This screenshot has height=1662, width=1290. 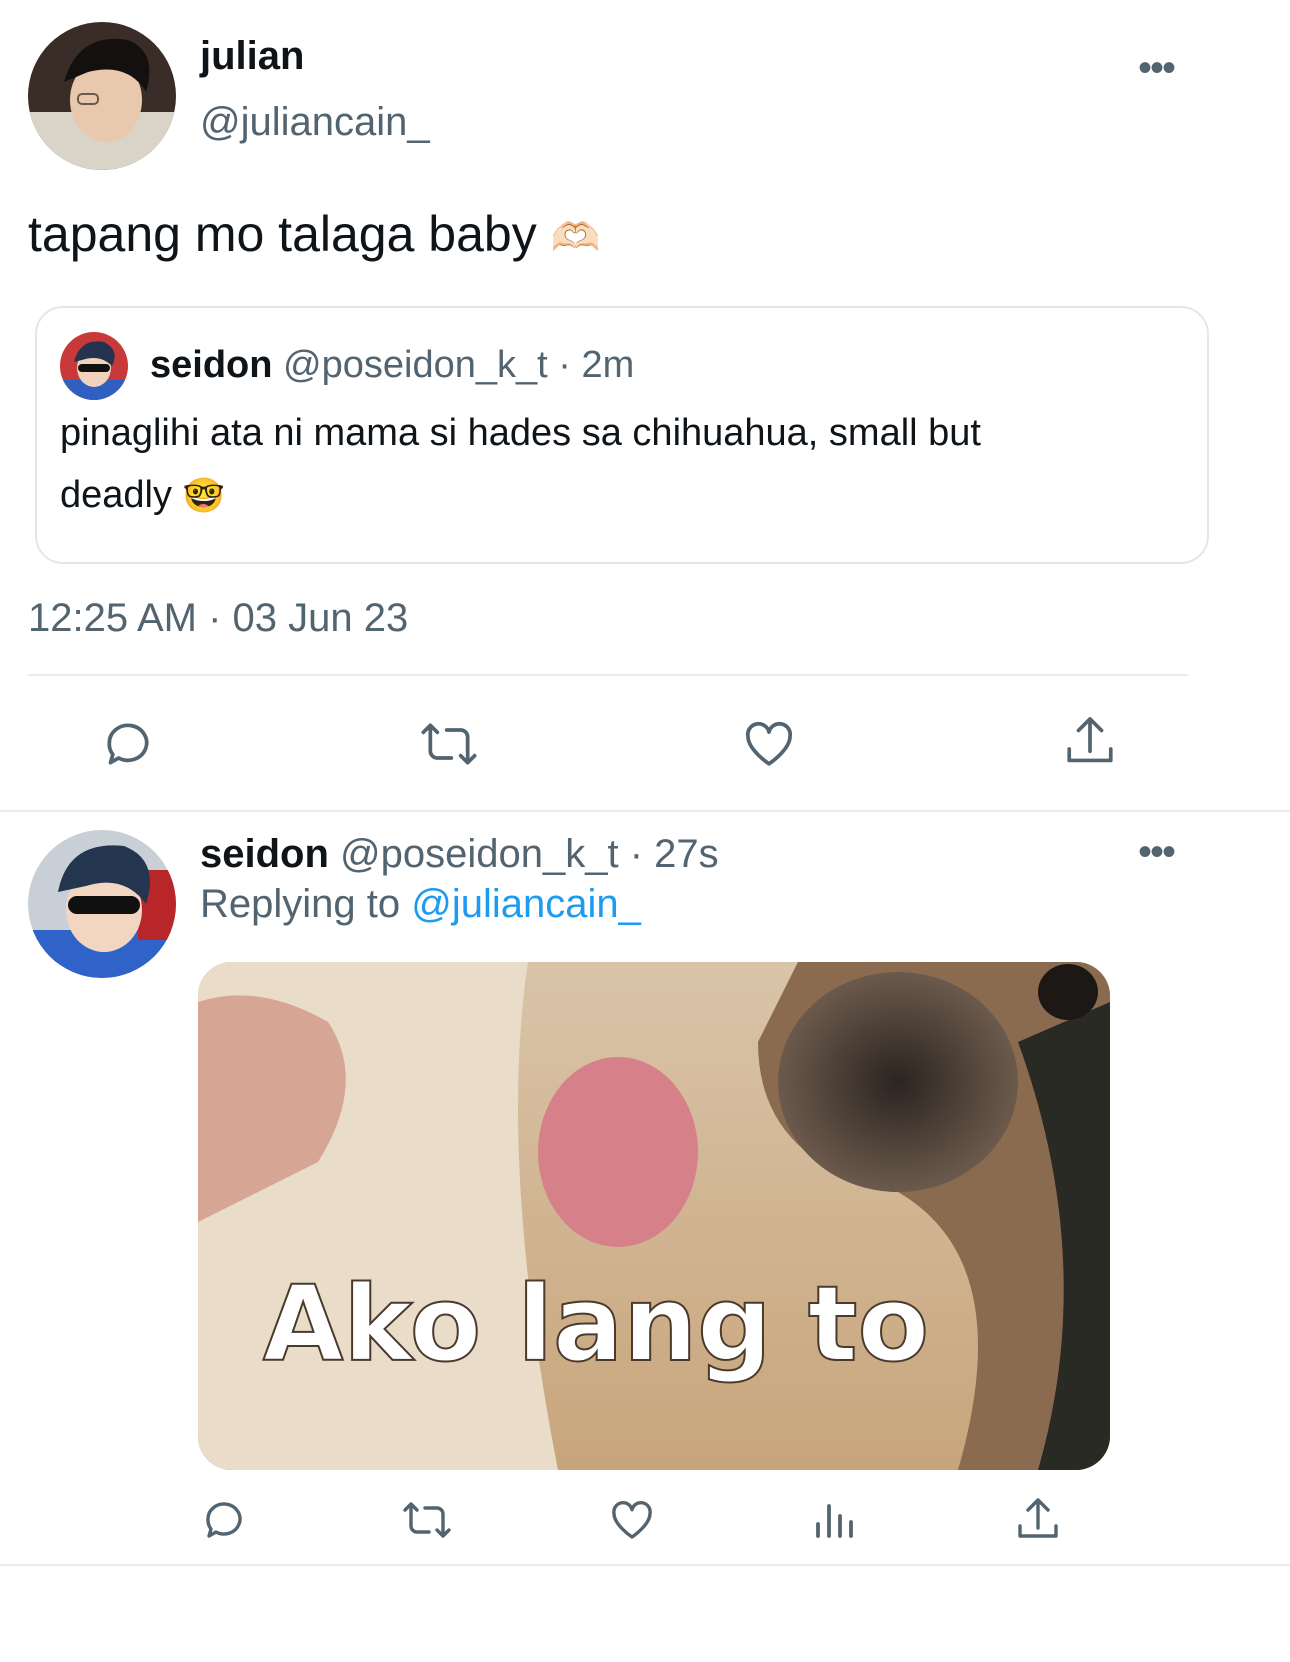 I want to click on reply-icon, so click(x=128, y=744).